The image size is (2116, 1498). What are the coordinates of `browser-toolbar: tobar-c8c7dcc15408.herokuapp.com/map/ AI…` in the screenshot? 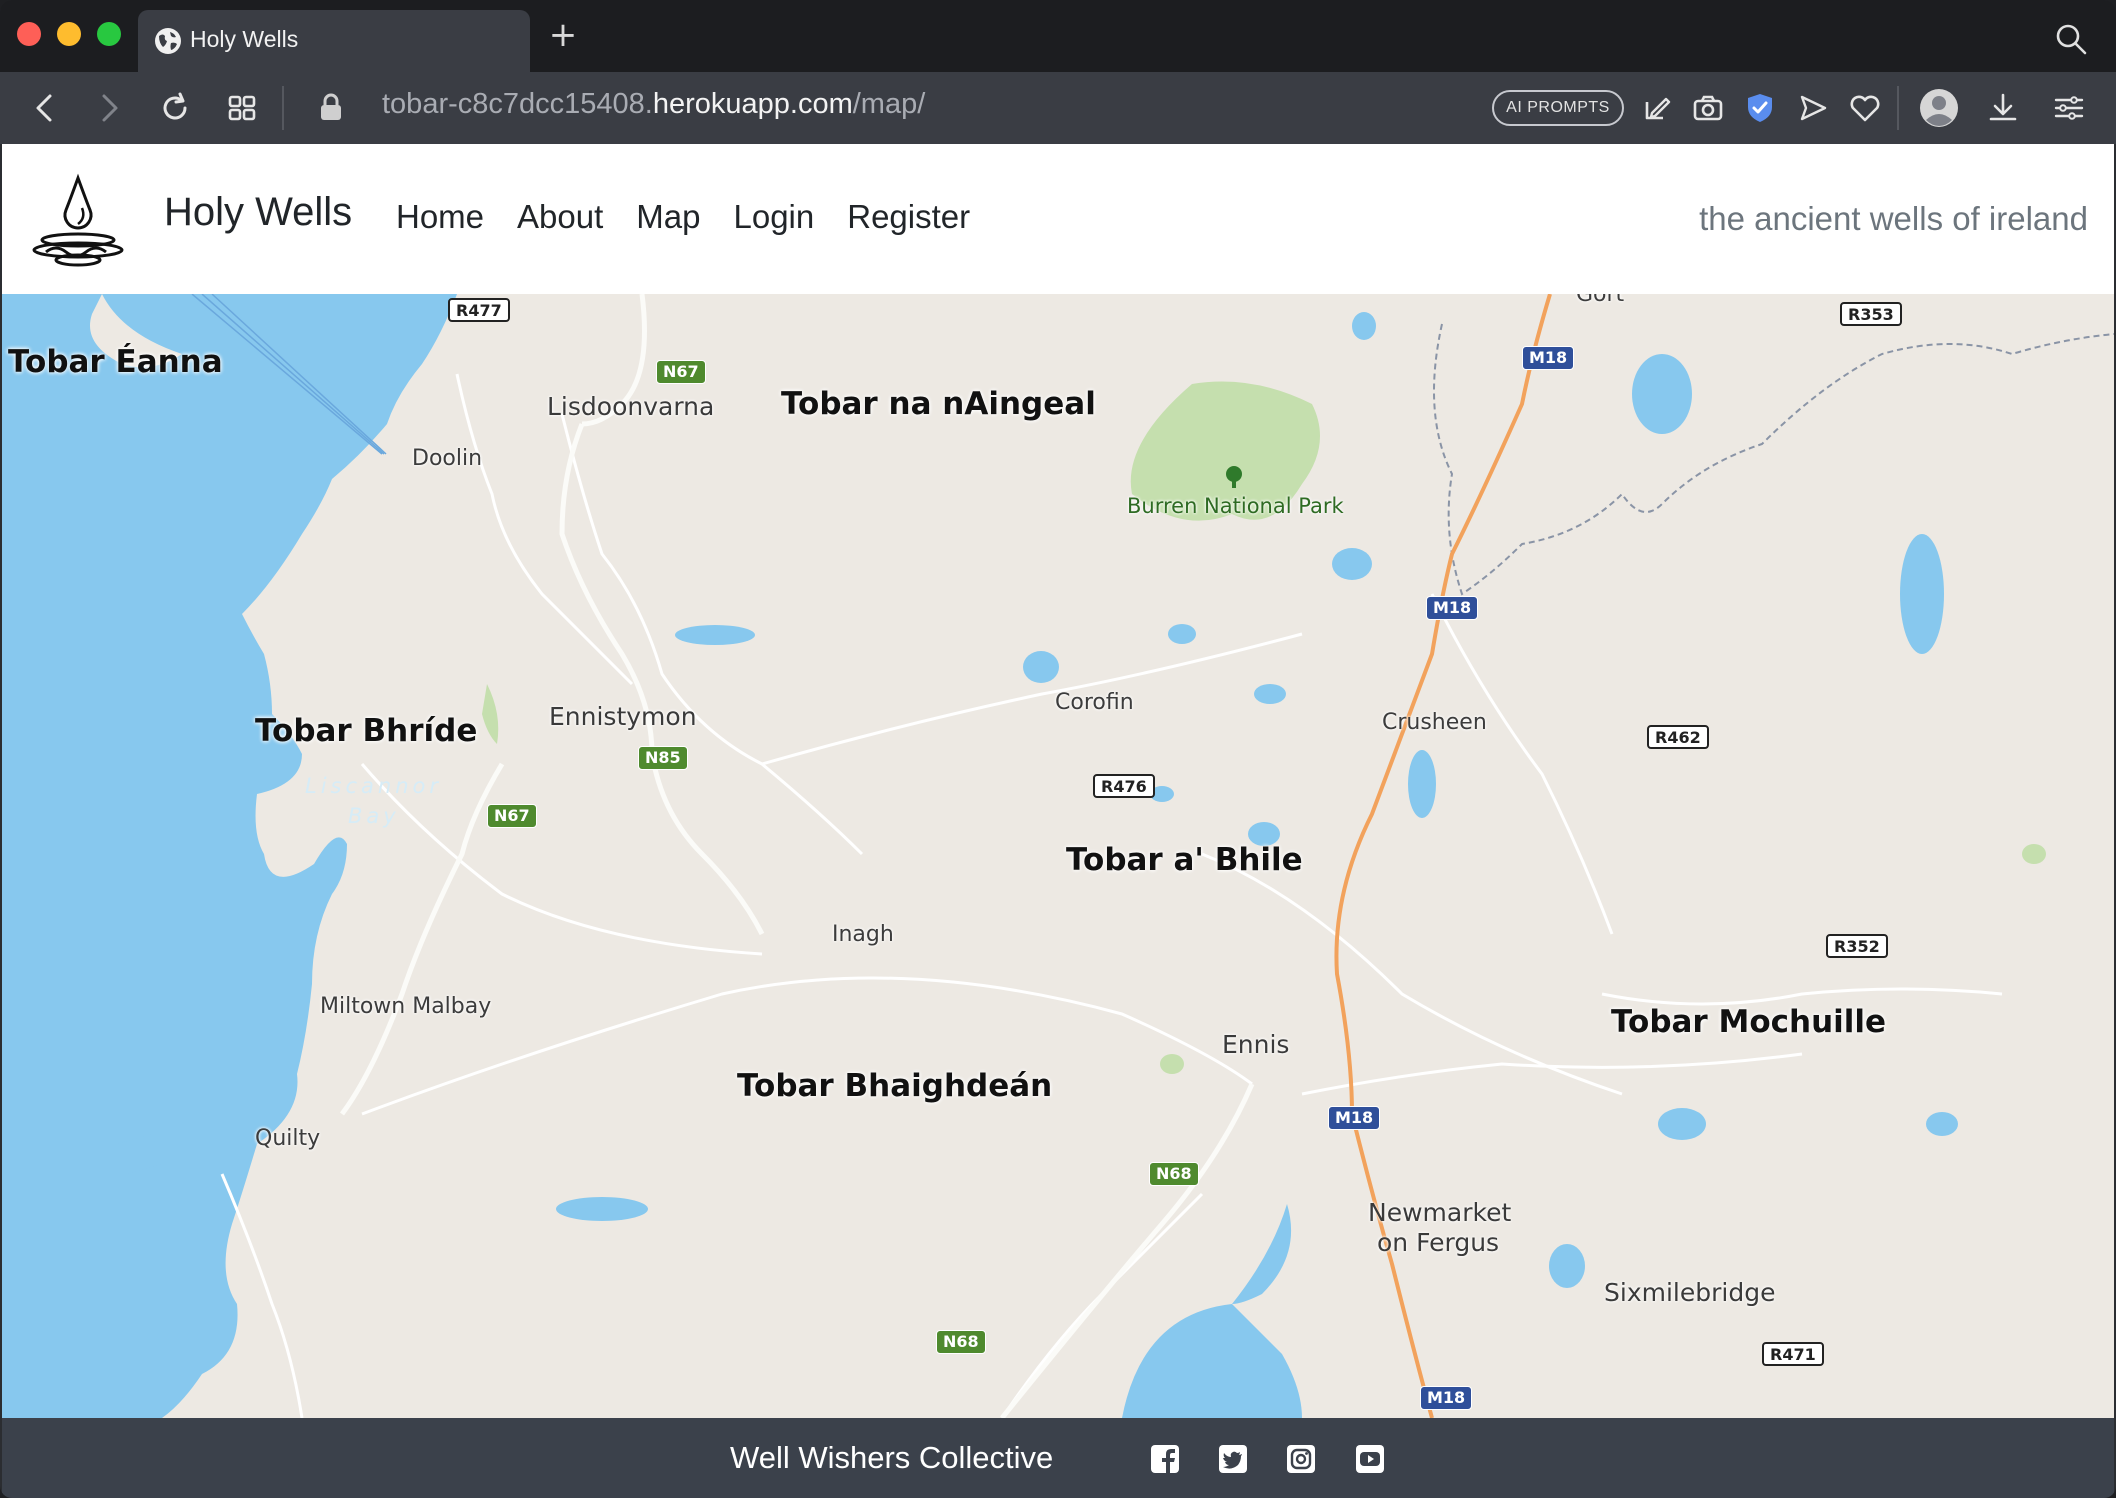 It's located at (1058, 108).